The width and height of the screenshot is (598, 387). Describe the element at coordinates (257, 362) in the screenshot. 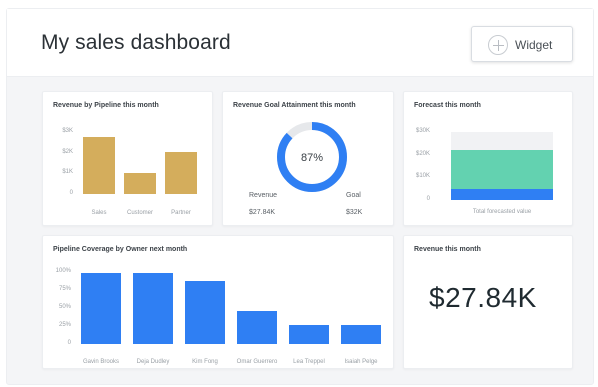

I see `x-category-label: Omar Guerrero` at that location.